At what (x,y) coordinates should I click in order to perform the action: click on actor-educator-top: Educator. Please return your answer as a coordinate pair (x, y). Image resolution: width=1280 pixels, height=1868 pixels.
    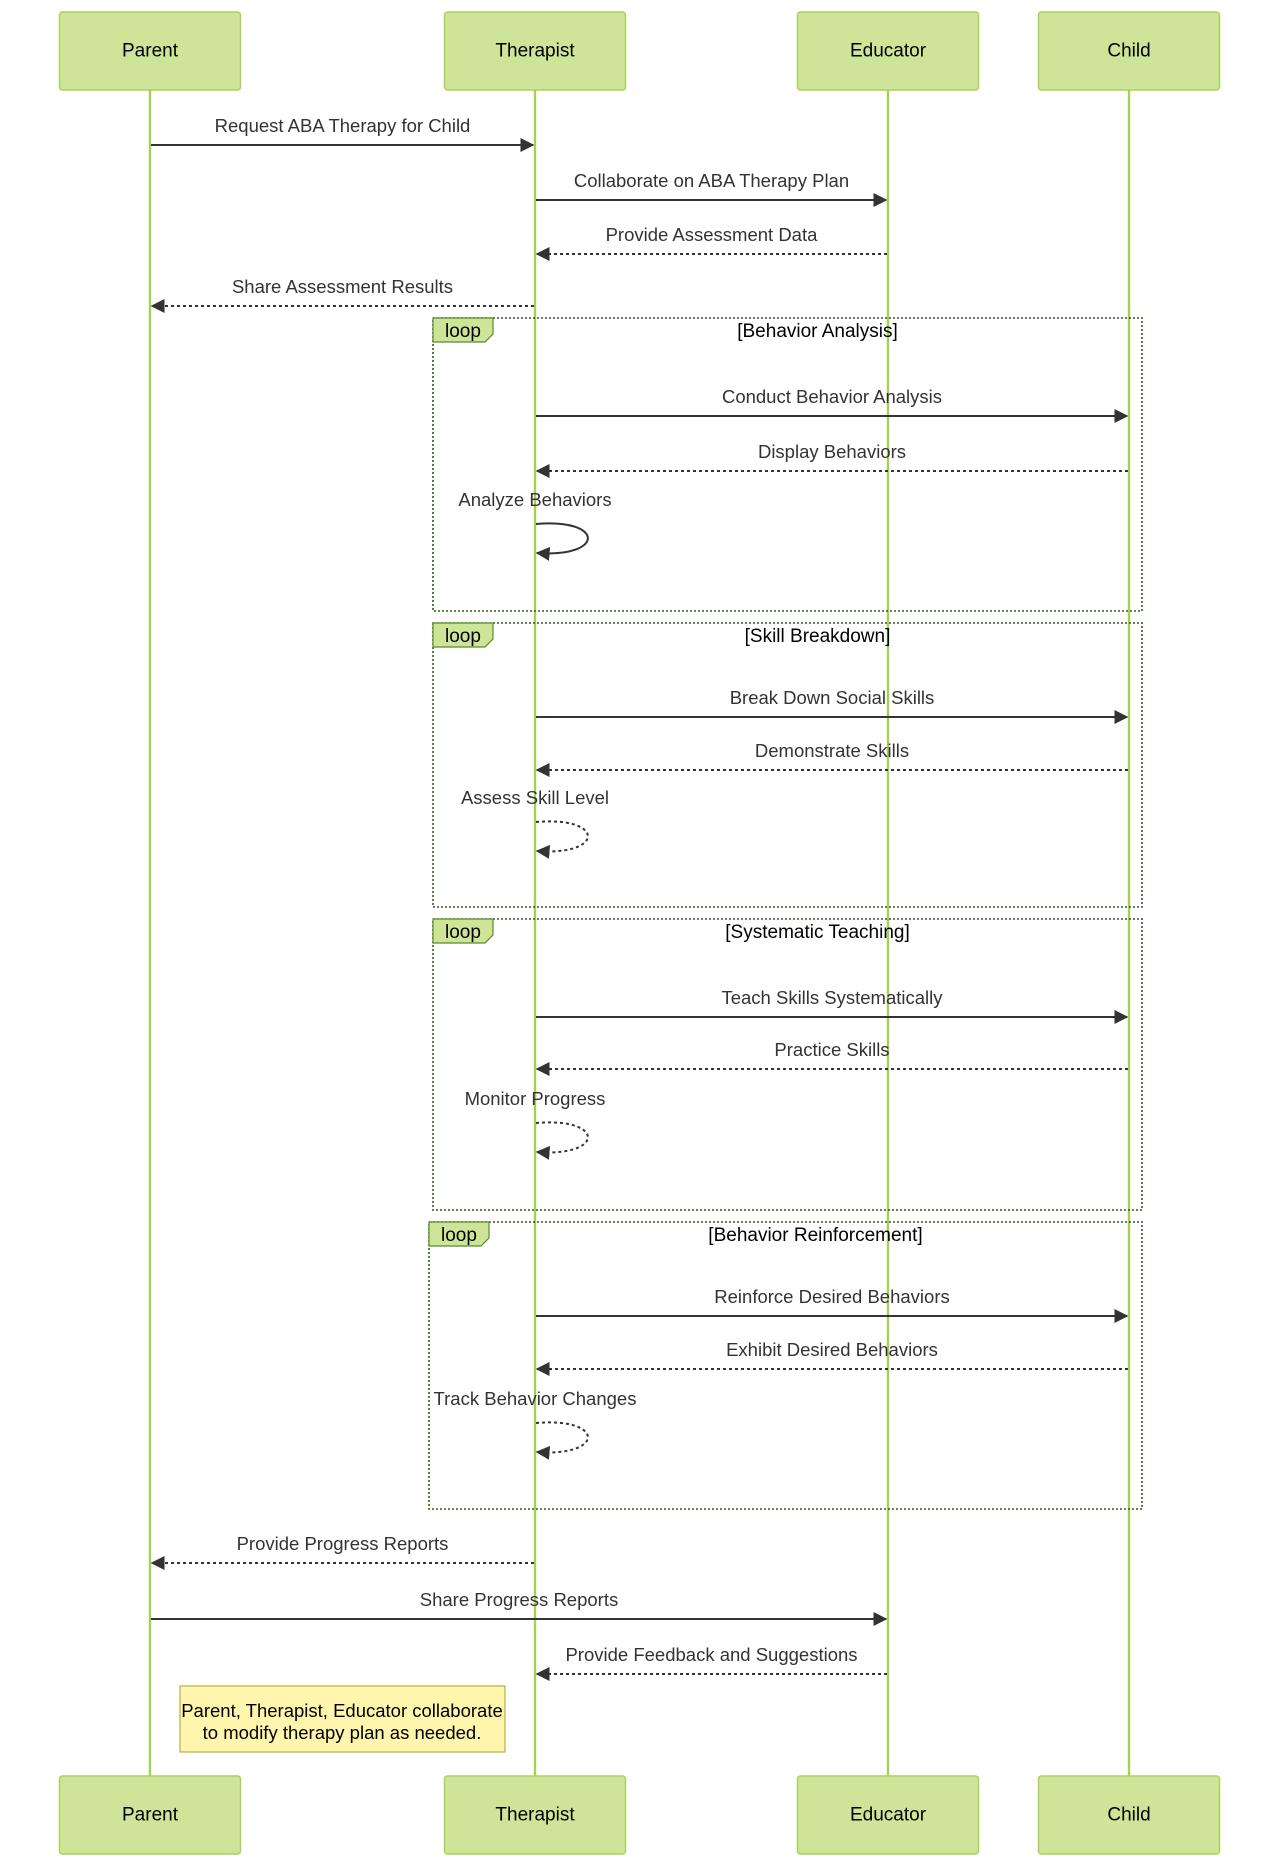
    Looking at the image, I should click on (888, 51).